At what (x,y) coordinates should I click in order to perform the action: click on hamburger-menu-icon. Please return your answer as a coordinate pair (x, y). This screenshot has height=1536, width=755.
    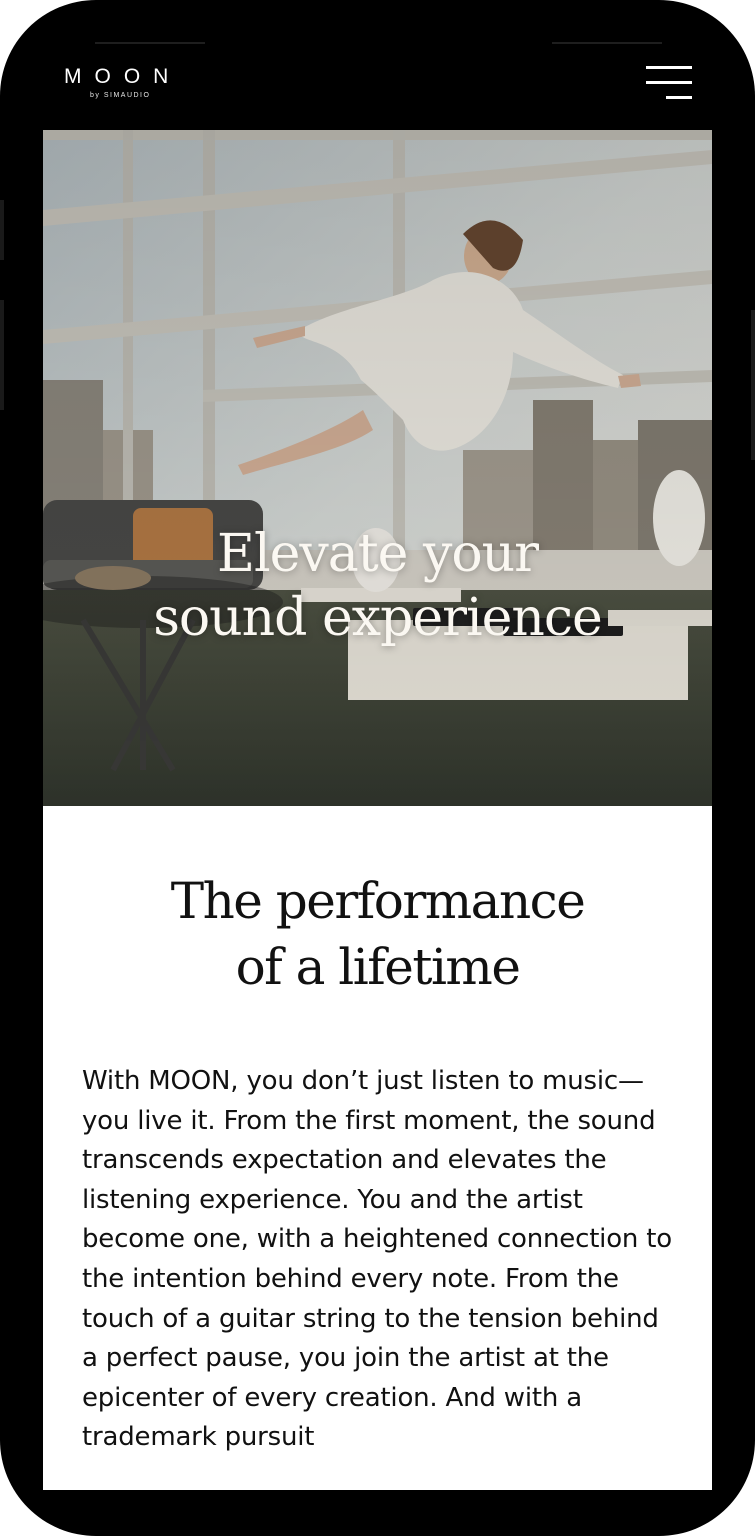
    Looking at the image, I should click on (666, 85).